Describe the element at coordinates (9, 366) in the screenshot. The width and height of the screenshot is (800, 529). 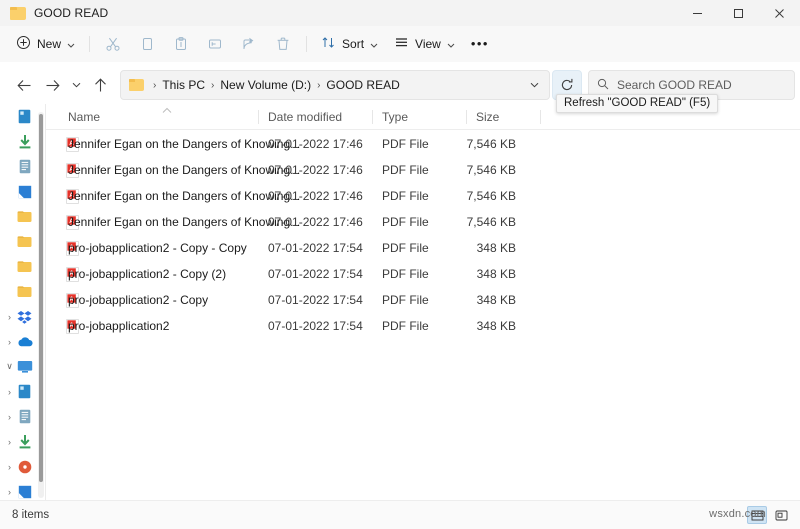
I see `expander-chevron-icon: ∨` at that location.